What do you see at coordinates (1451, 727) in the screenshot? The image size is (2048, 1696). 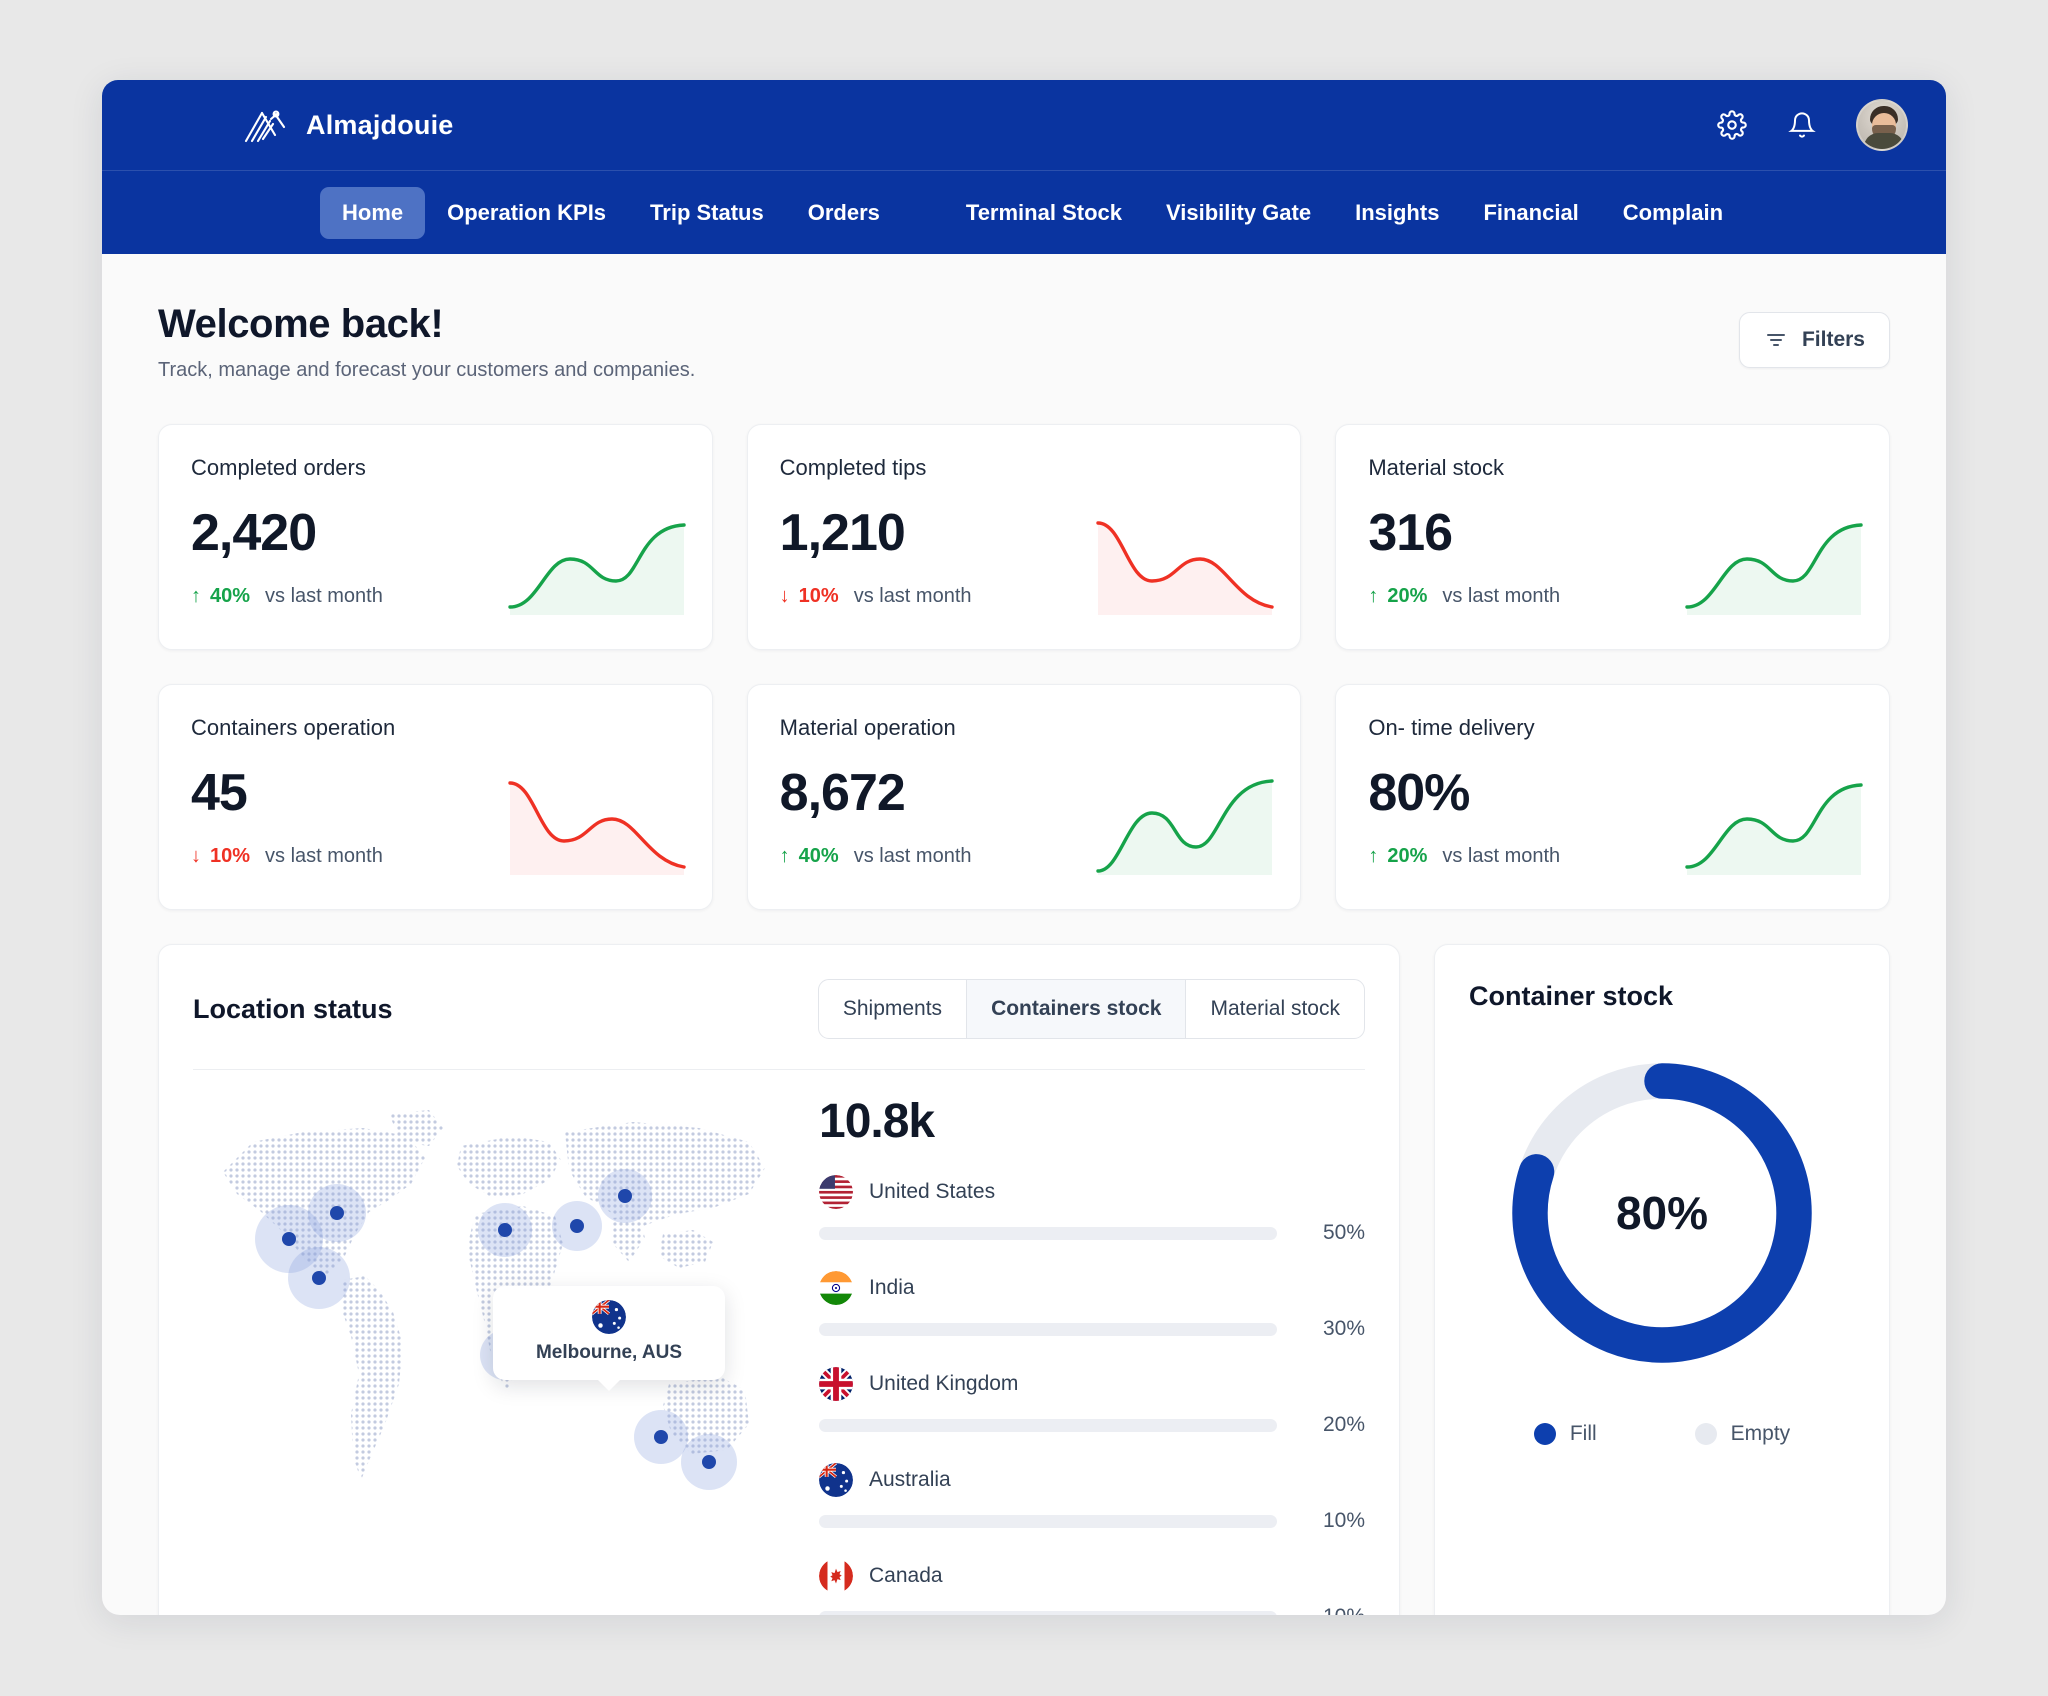 I see `kpi-label: On- time delivery` at bounding box center [1451, 727].